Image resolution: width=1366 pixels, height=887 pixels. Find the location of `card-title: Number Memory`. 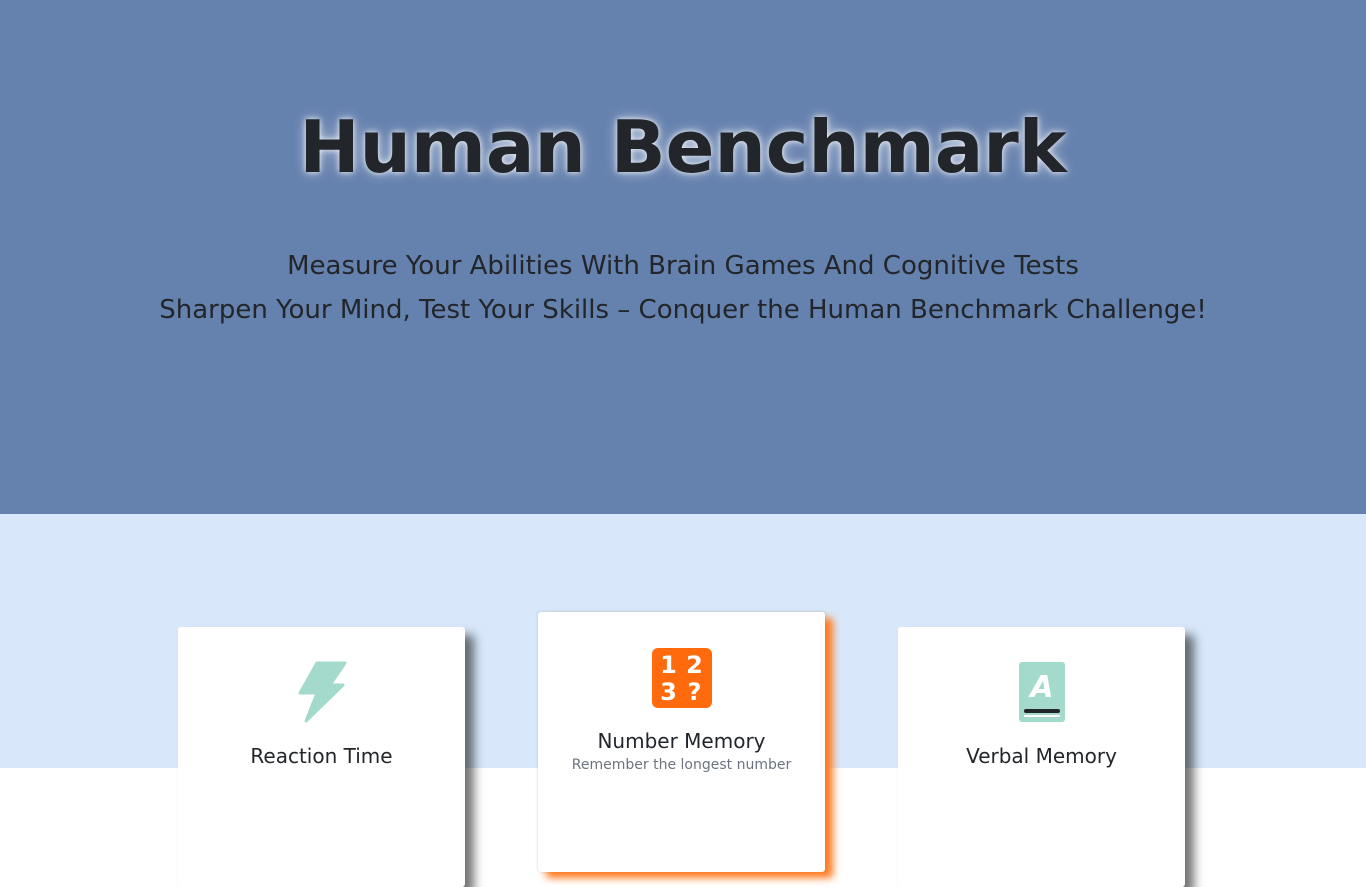

card-title: Number Memory is located at coordinates (681, 741).